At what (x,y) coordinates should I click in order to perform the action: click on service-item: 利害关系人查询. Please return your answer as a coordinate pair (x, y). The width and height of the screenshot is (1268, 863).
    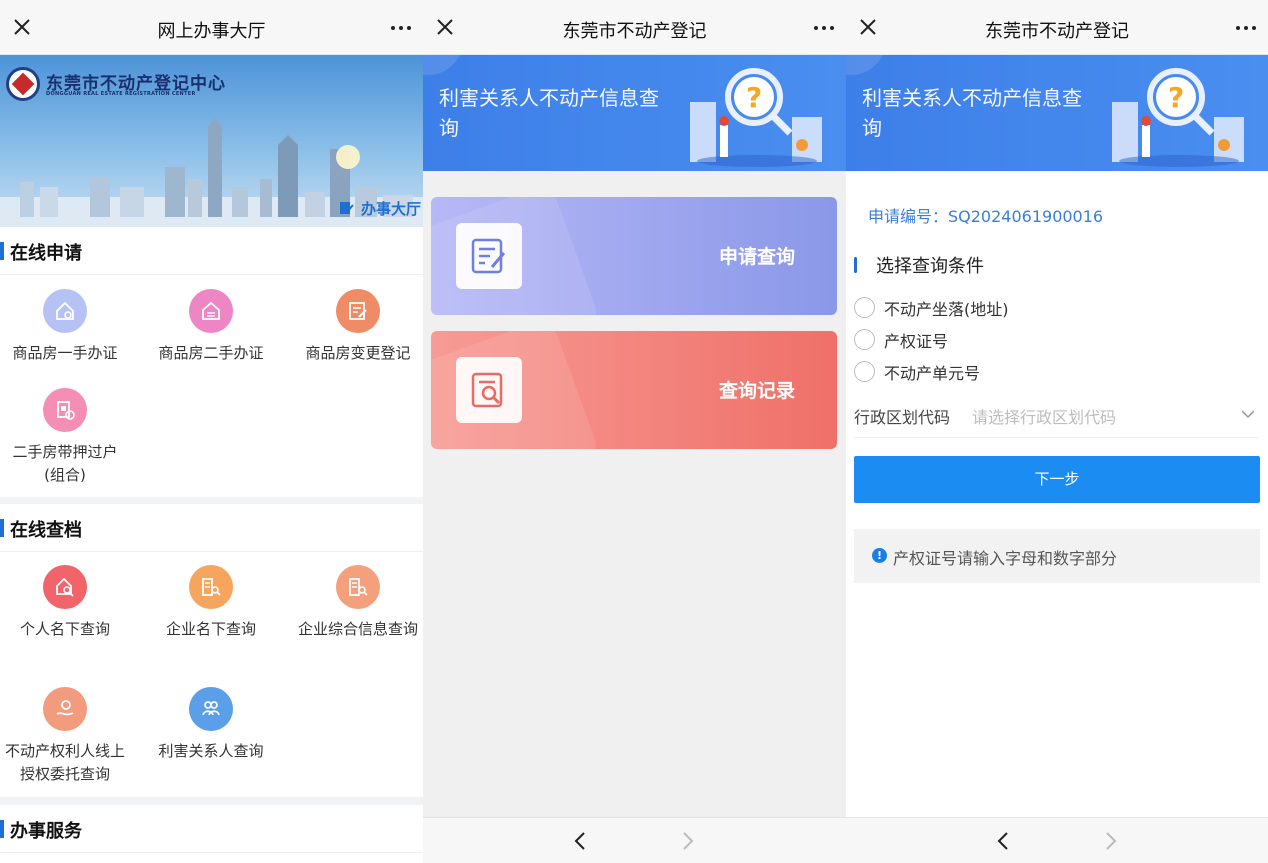
    Looking at the image, I should click on (211, 725).